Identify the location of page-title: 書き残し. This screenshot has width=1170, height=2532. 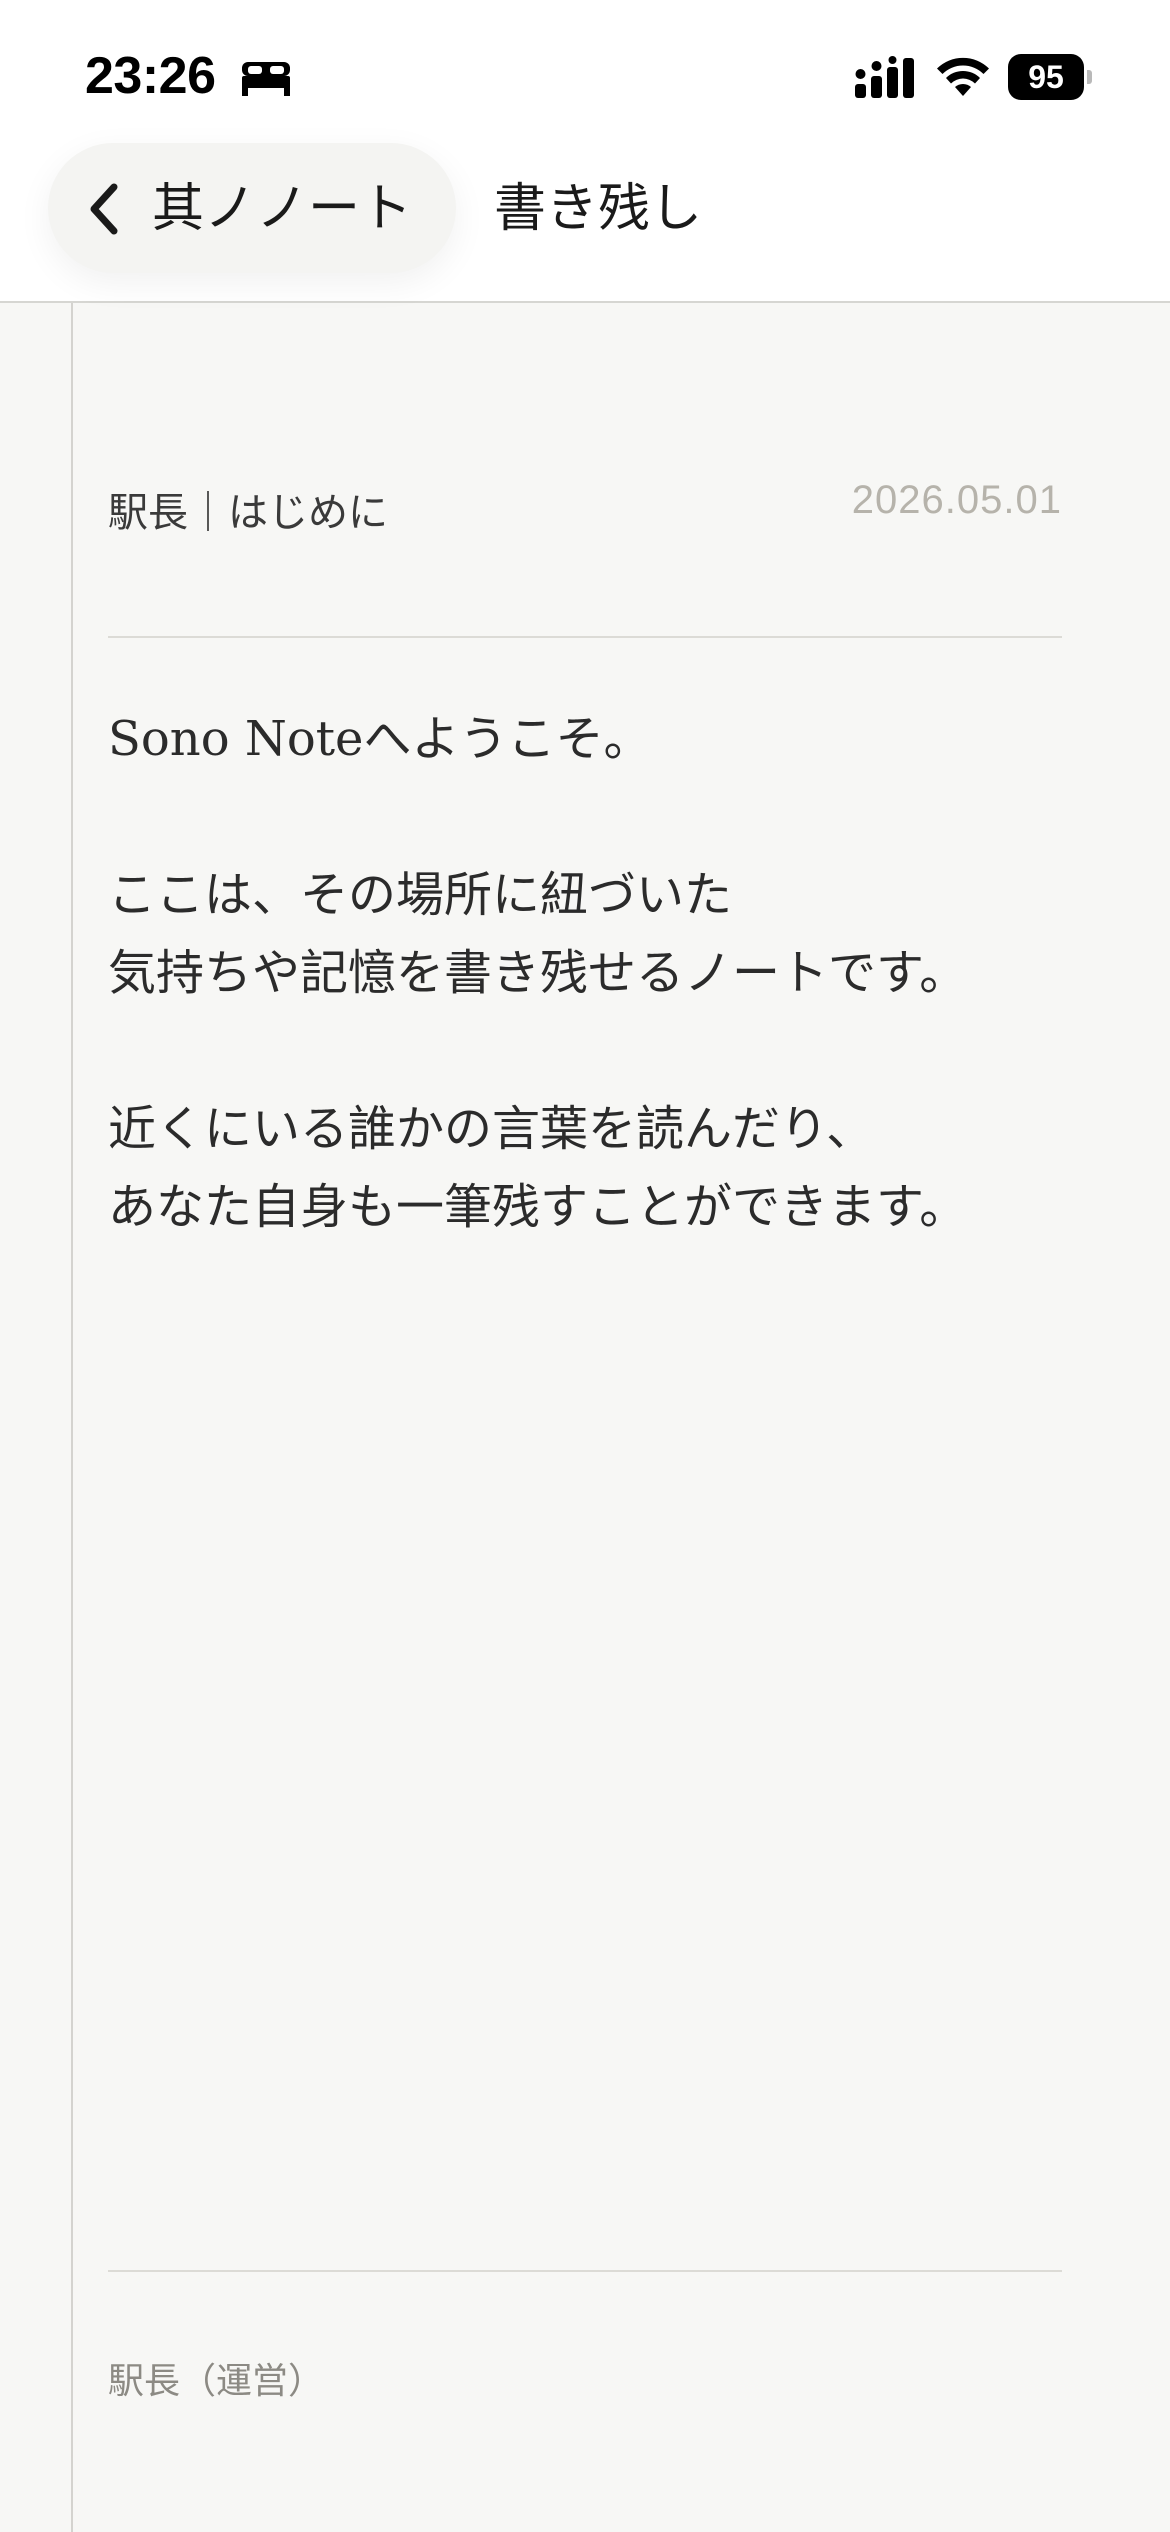
(598, 209).